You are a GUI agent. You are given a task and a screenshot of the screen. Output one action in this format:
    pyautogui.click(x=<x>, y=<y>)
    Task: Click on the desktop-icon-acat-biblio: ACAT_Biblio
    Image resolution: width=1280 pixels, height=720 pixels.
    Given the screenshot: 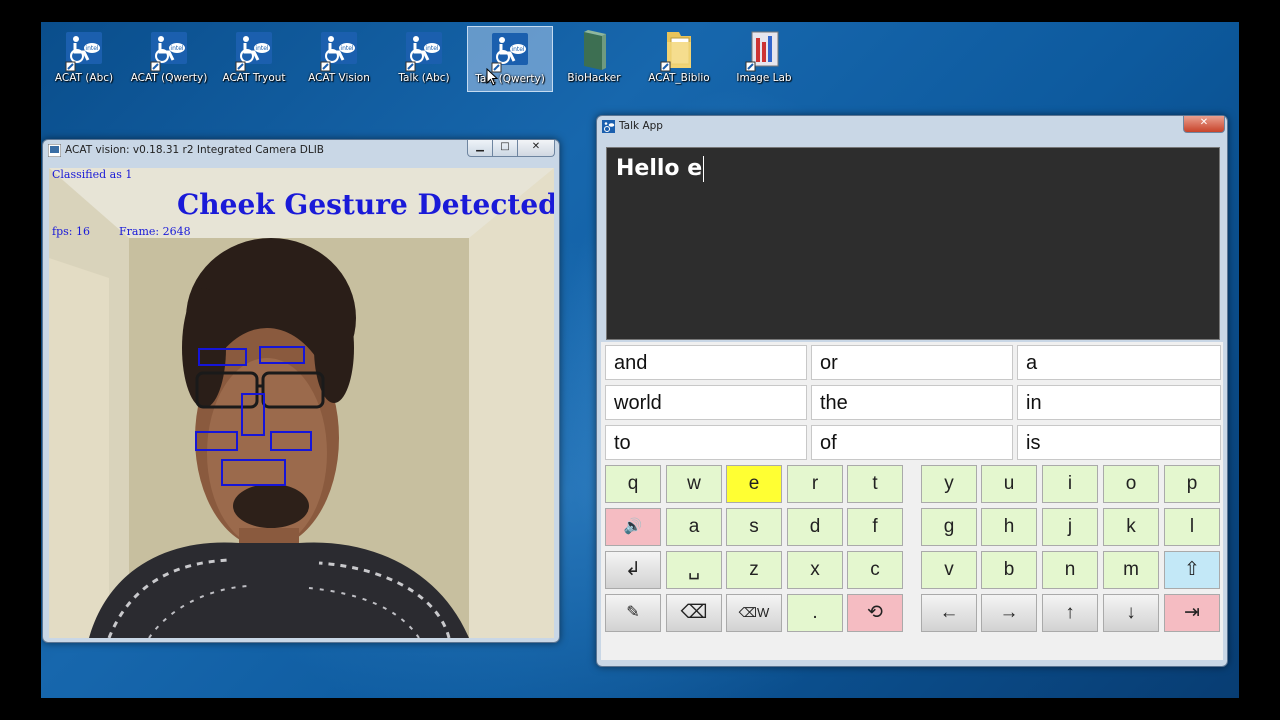 What is the action you would take?
    pyautogui.click(x=679, y=58)
    